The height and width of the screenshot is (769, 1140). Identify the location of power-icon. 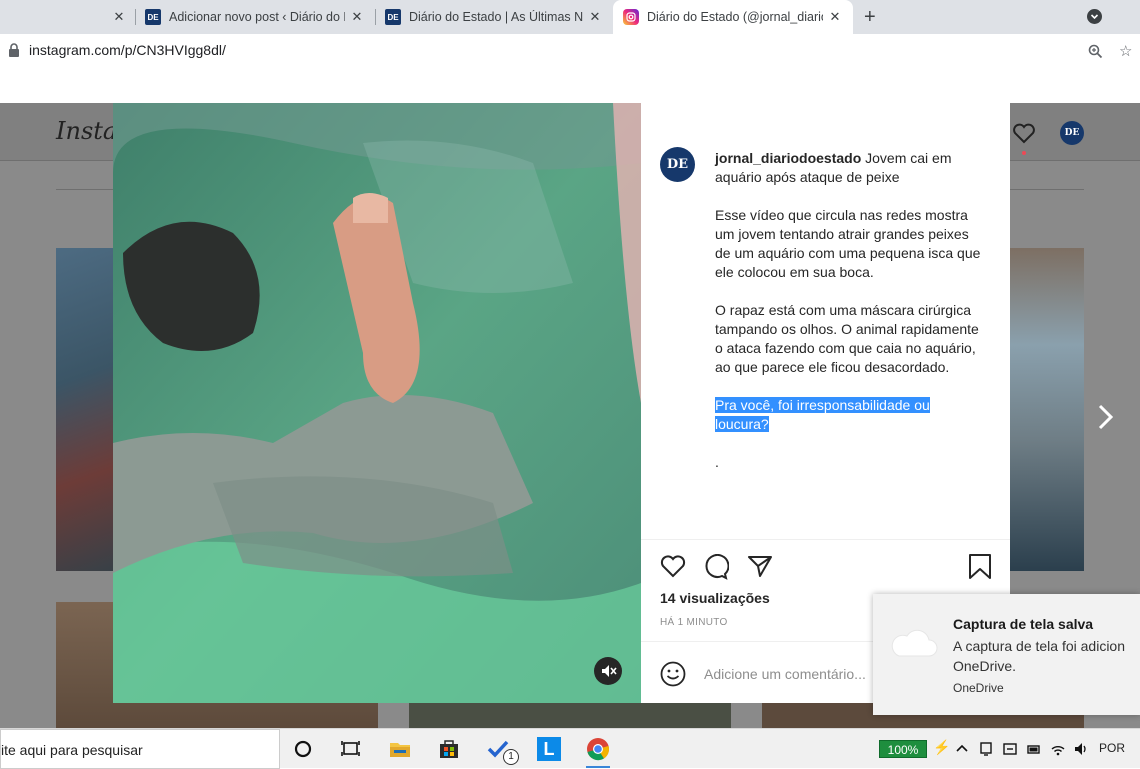
(1034, 749).